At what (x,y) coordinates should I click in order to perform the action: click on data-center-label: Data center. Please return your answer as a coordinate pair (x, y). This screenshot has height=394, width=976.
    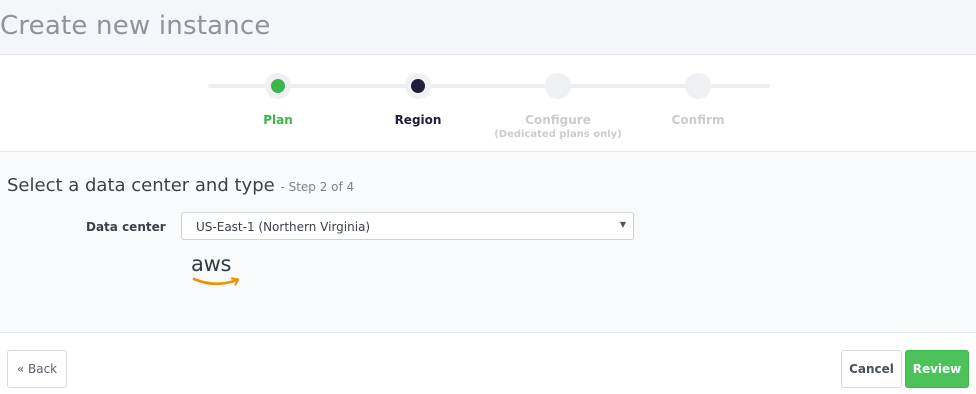
    Looking at the image, I should click on (126, 227).